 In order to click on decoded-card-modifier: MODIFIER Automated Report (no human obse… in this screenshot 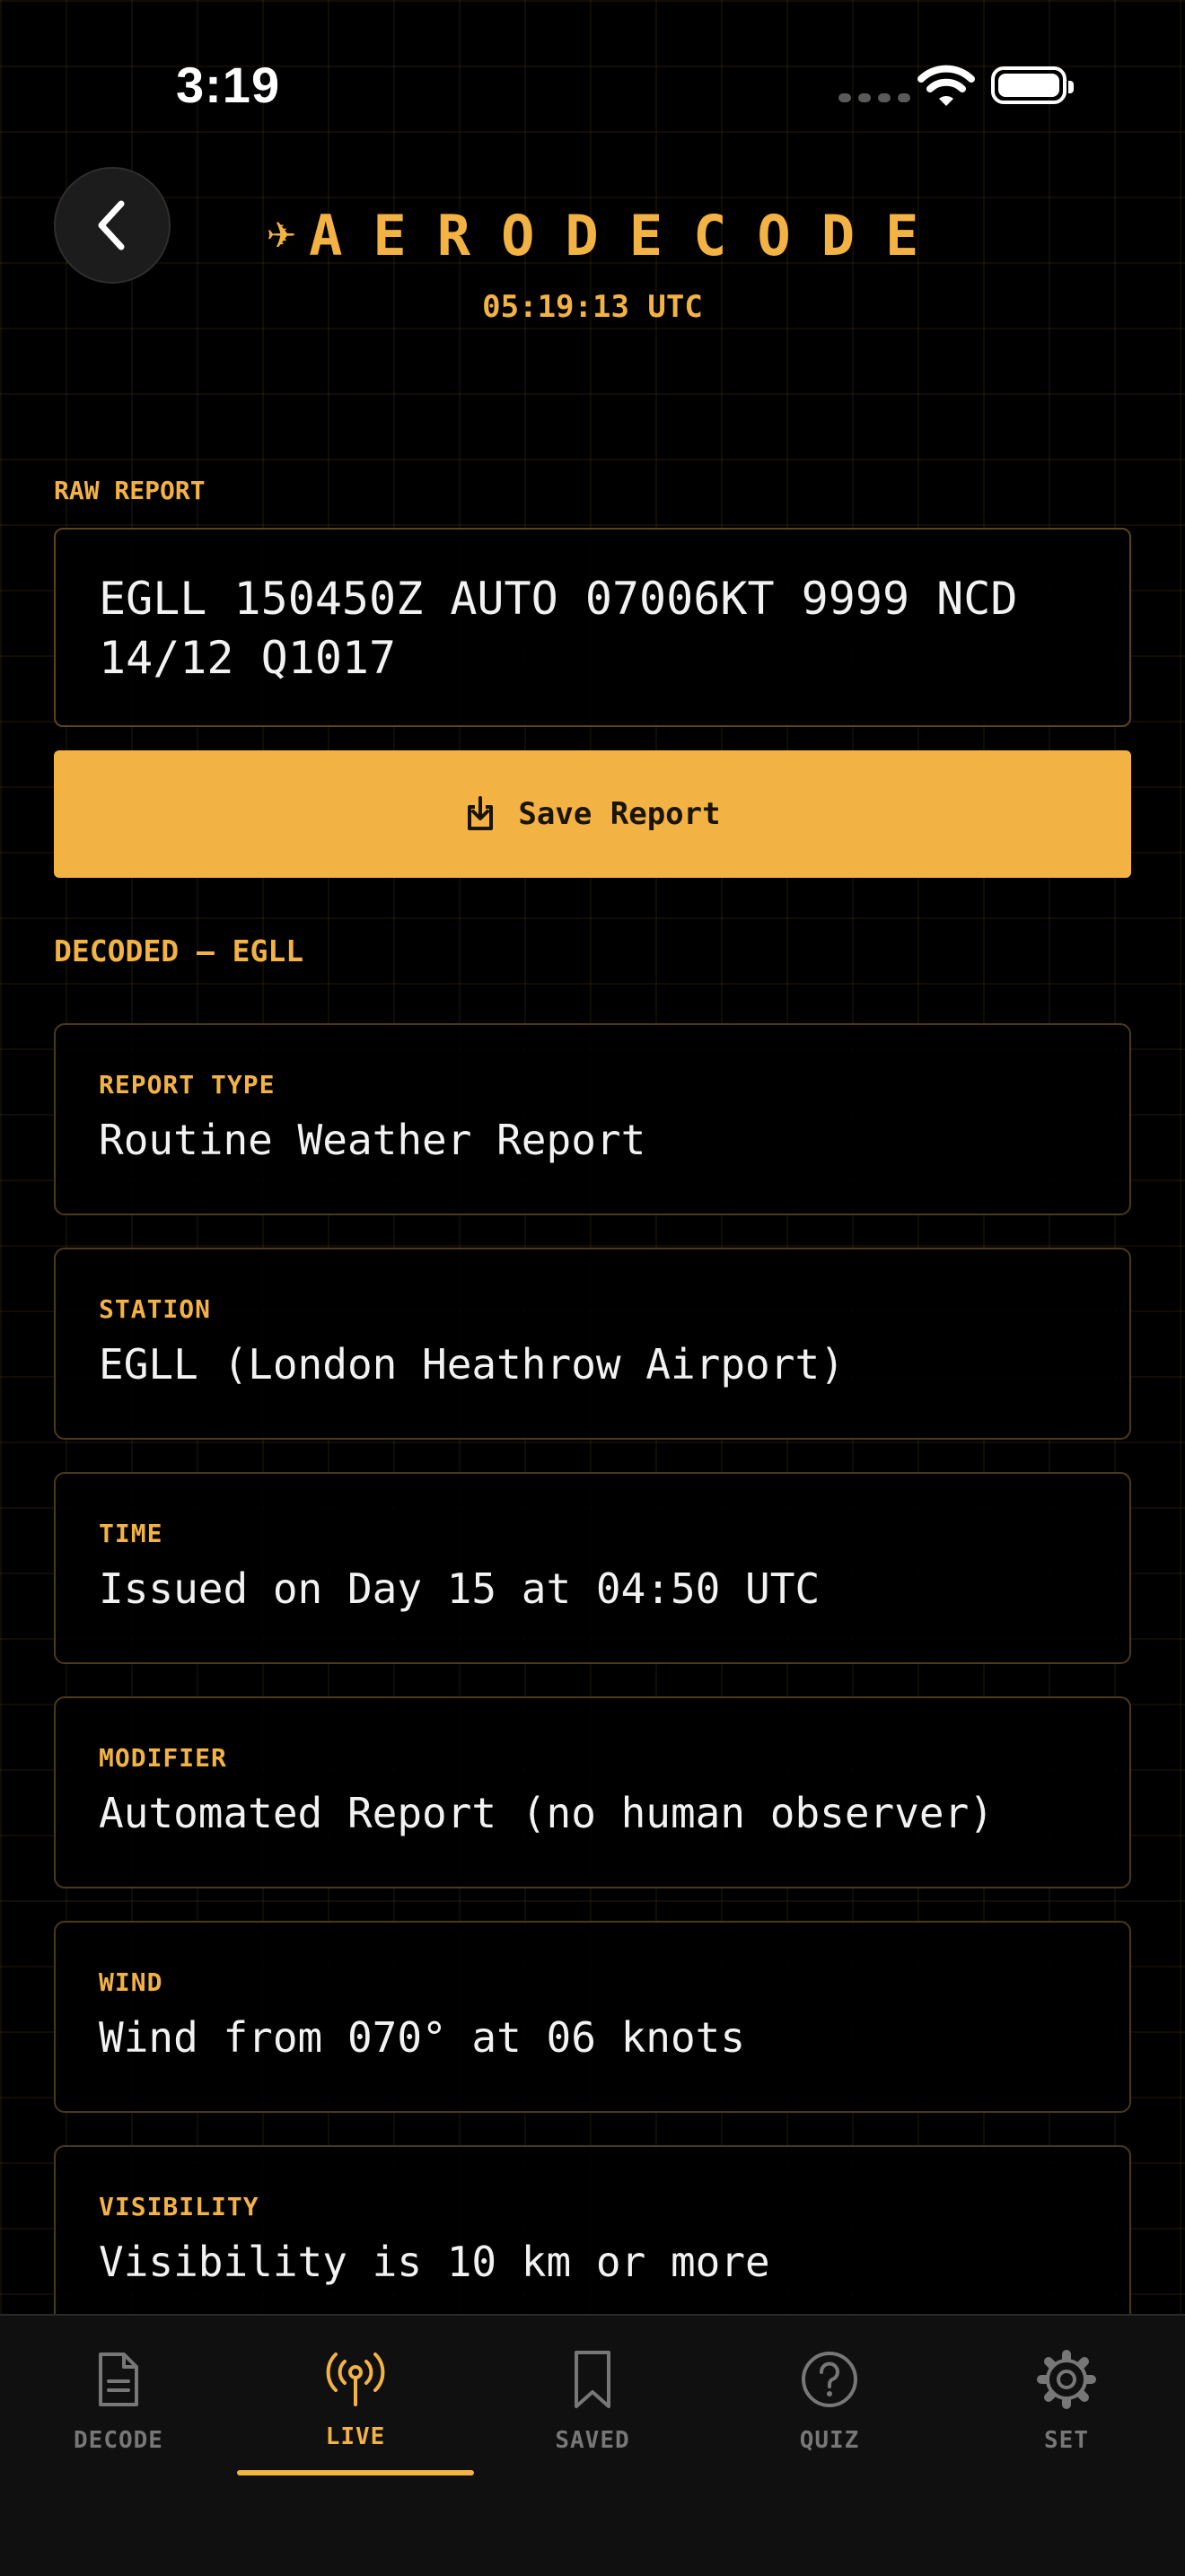, I will do `click(592, 1792)`.